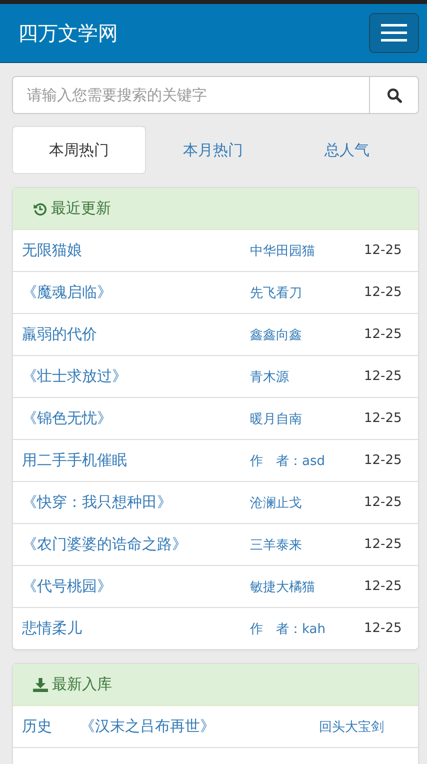 This screenshot has width=427, height=764. Describe the element at coordinates (307, 545) in the screenshot. I see `author-link: 三羊泰来` at that location.